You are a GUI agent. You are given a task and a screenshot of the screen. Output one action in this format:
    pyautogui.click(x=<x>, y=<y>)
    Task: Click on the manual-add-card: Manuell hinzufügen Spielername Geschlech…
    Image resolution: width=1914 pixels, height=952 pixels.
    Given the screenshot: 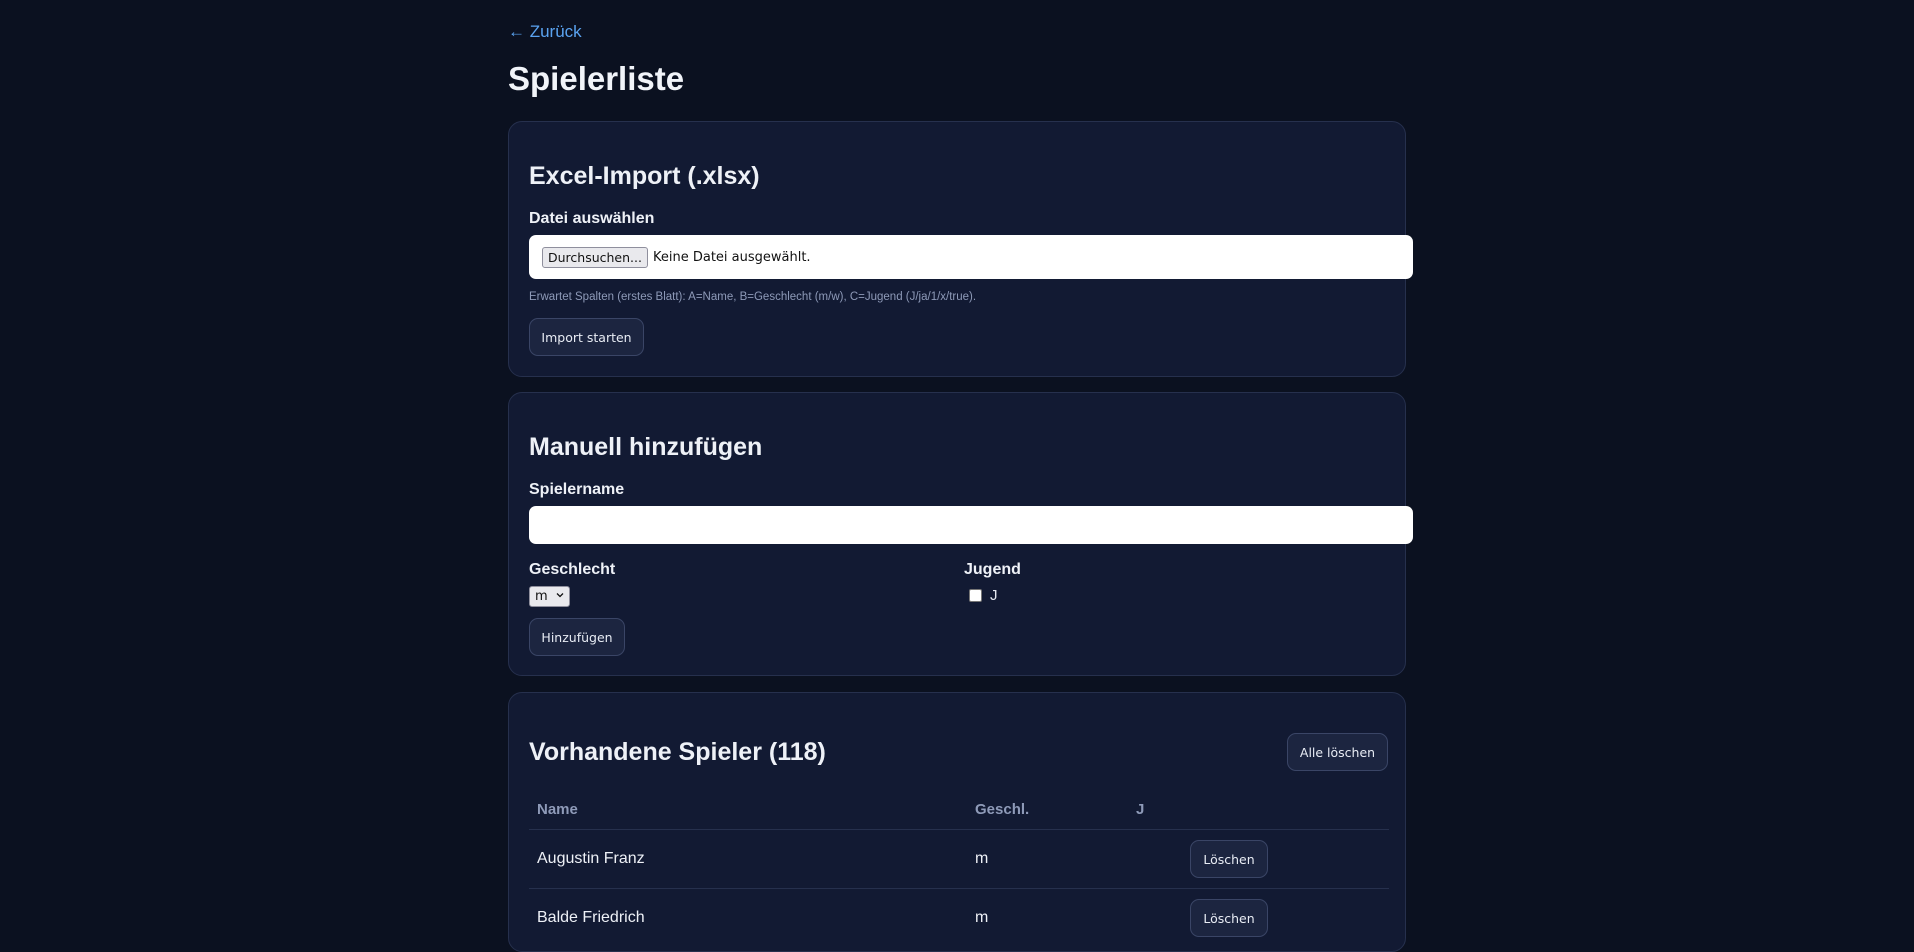 What is the action you would take?
    pyautogui.click(x=960, y=534)
    